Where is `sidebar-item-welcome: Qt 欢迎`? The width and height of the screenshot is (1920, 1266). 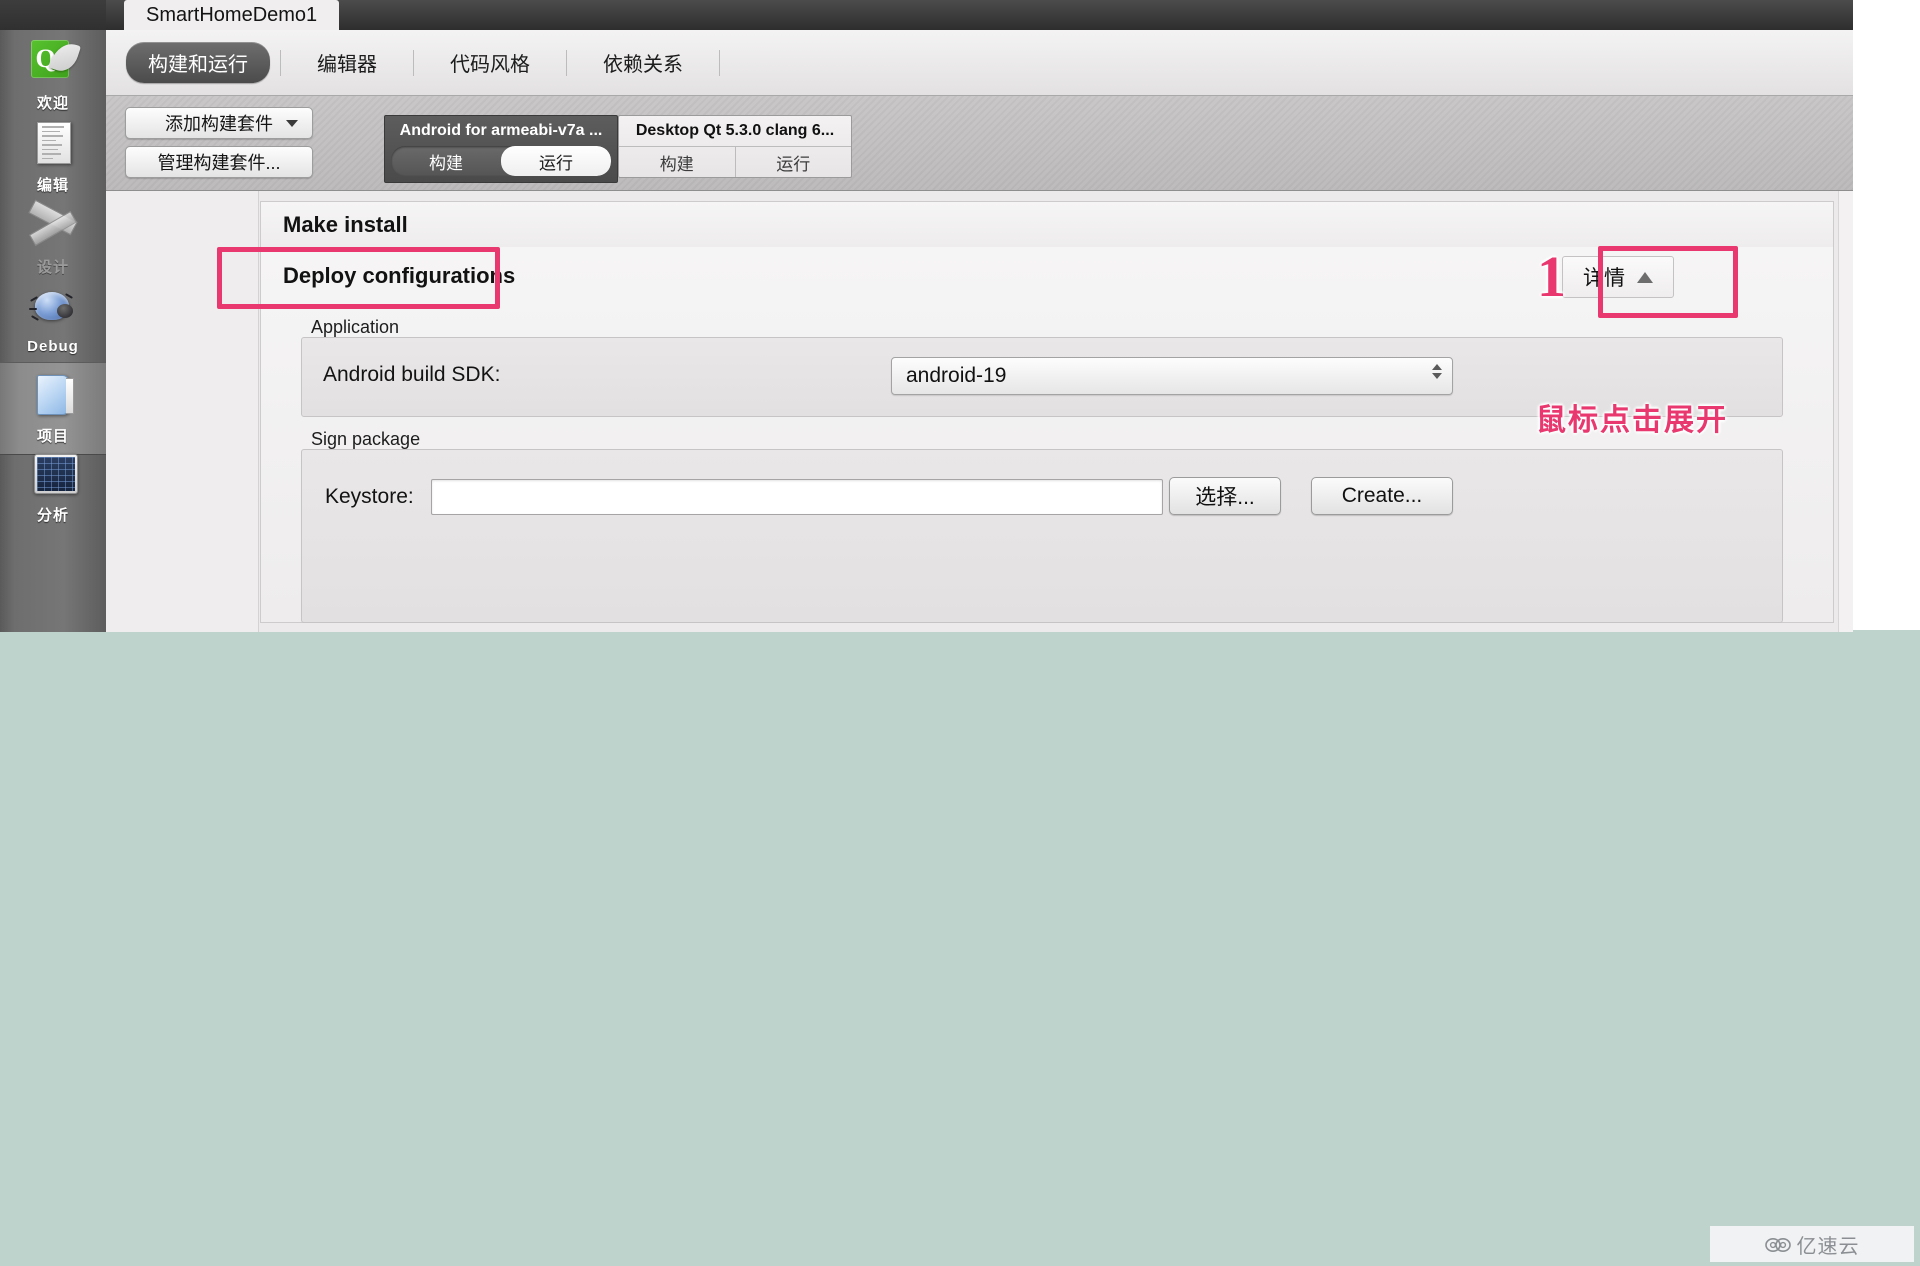 sidebar-item-welcome: Qt 欢迎 is located at coordinates (53, 74).